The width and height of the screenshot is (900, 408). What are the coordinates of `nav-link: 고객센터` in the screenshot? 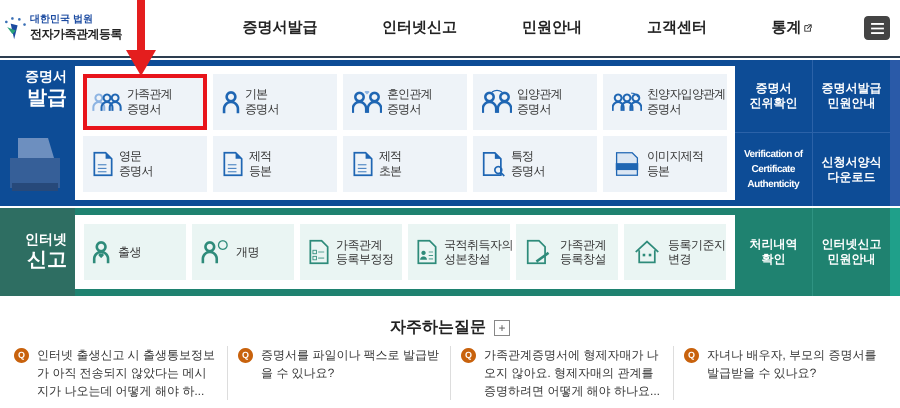 It's located at (676, 28).